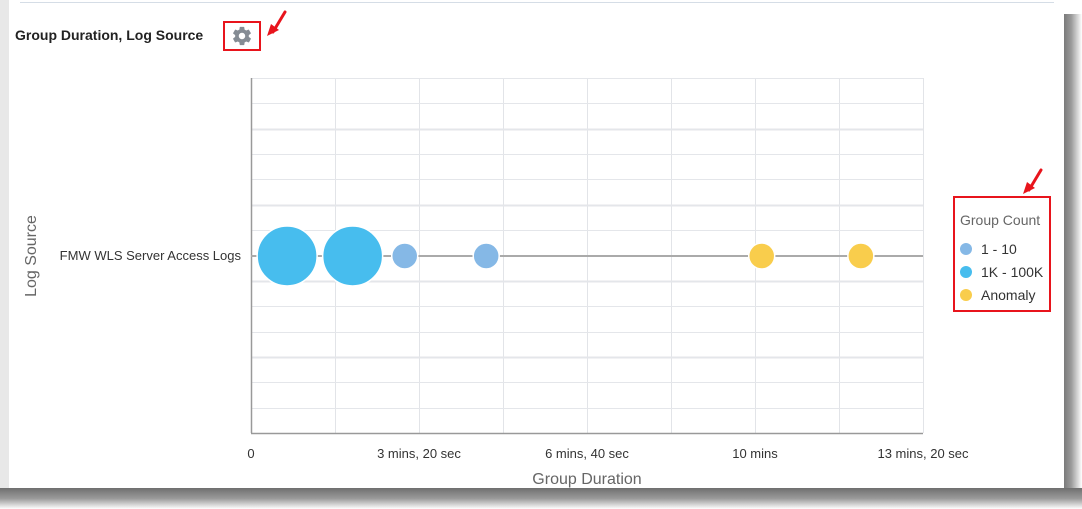 The height and width of the screenshot is (509, 1082). I want to click on x-tick-label: 3 mins, 20 sec, so click(419, 453).